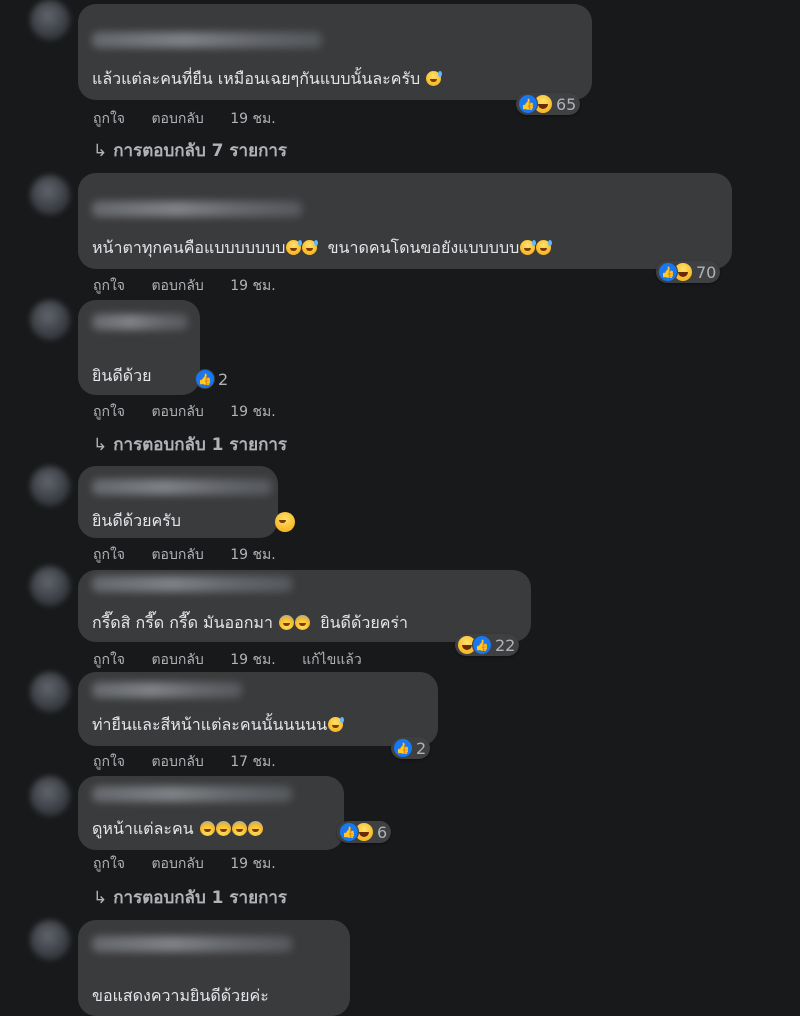 This screenshot has width=800, height=1016. Describe the element at coordinates (190, 150) in the screenshot. I see `view-replies-link: ↳ การตอบกลับ 7 รายการ` at that location.